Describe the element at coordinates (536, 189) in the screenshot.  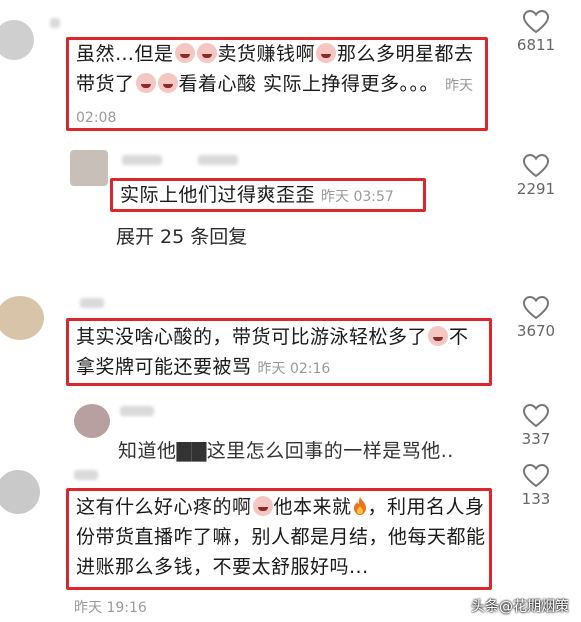
I see `like-count: 2291` at that location.